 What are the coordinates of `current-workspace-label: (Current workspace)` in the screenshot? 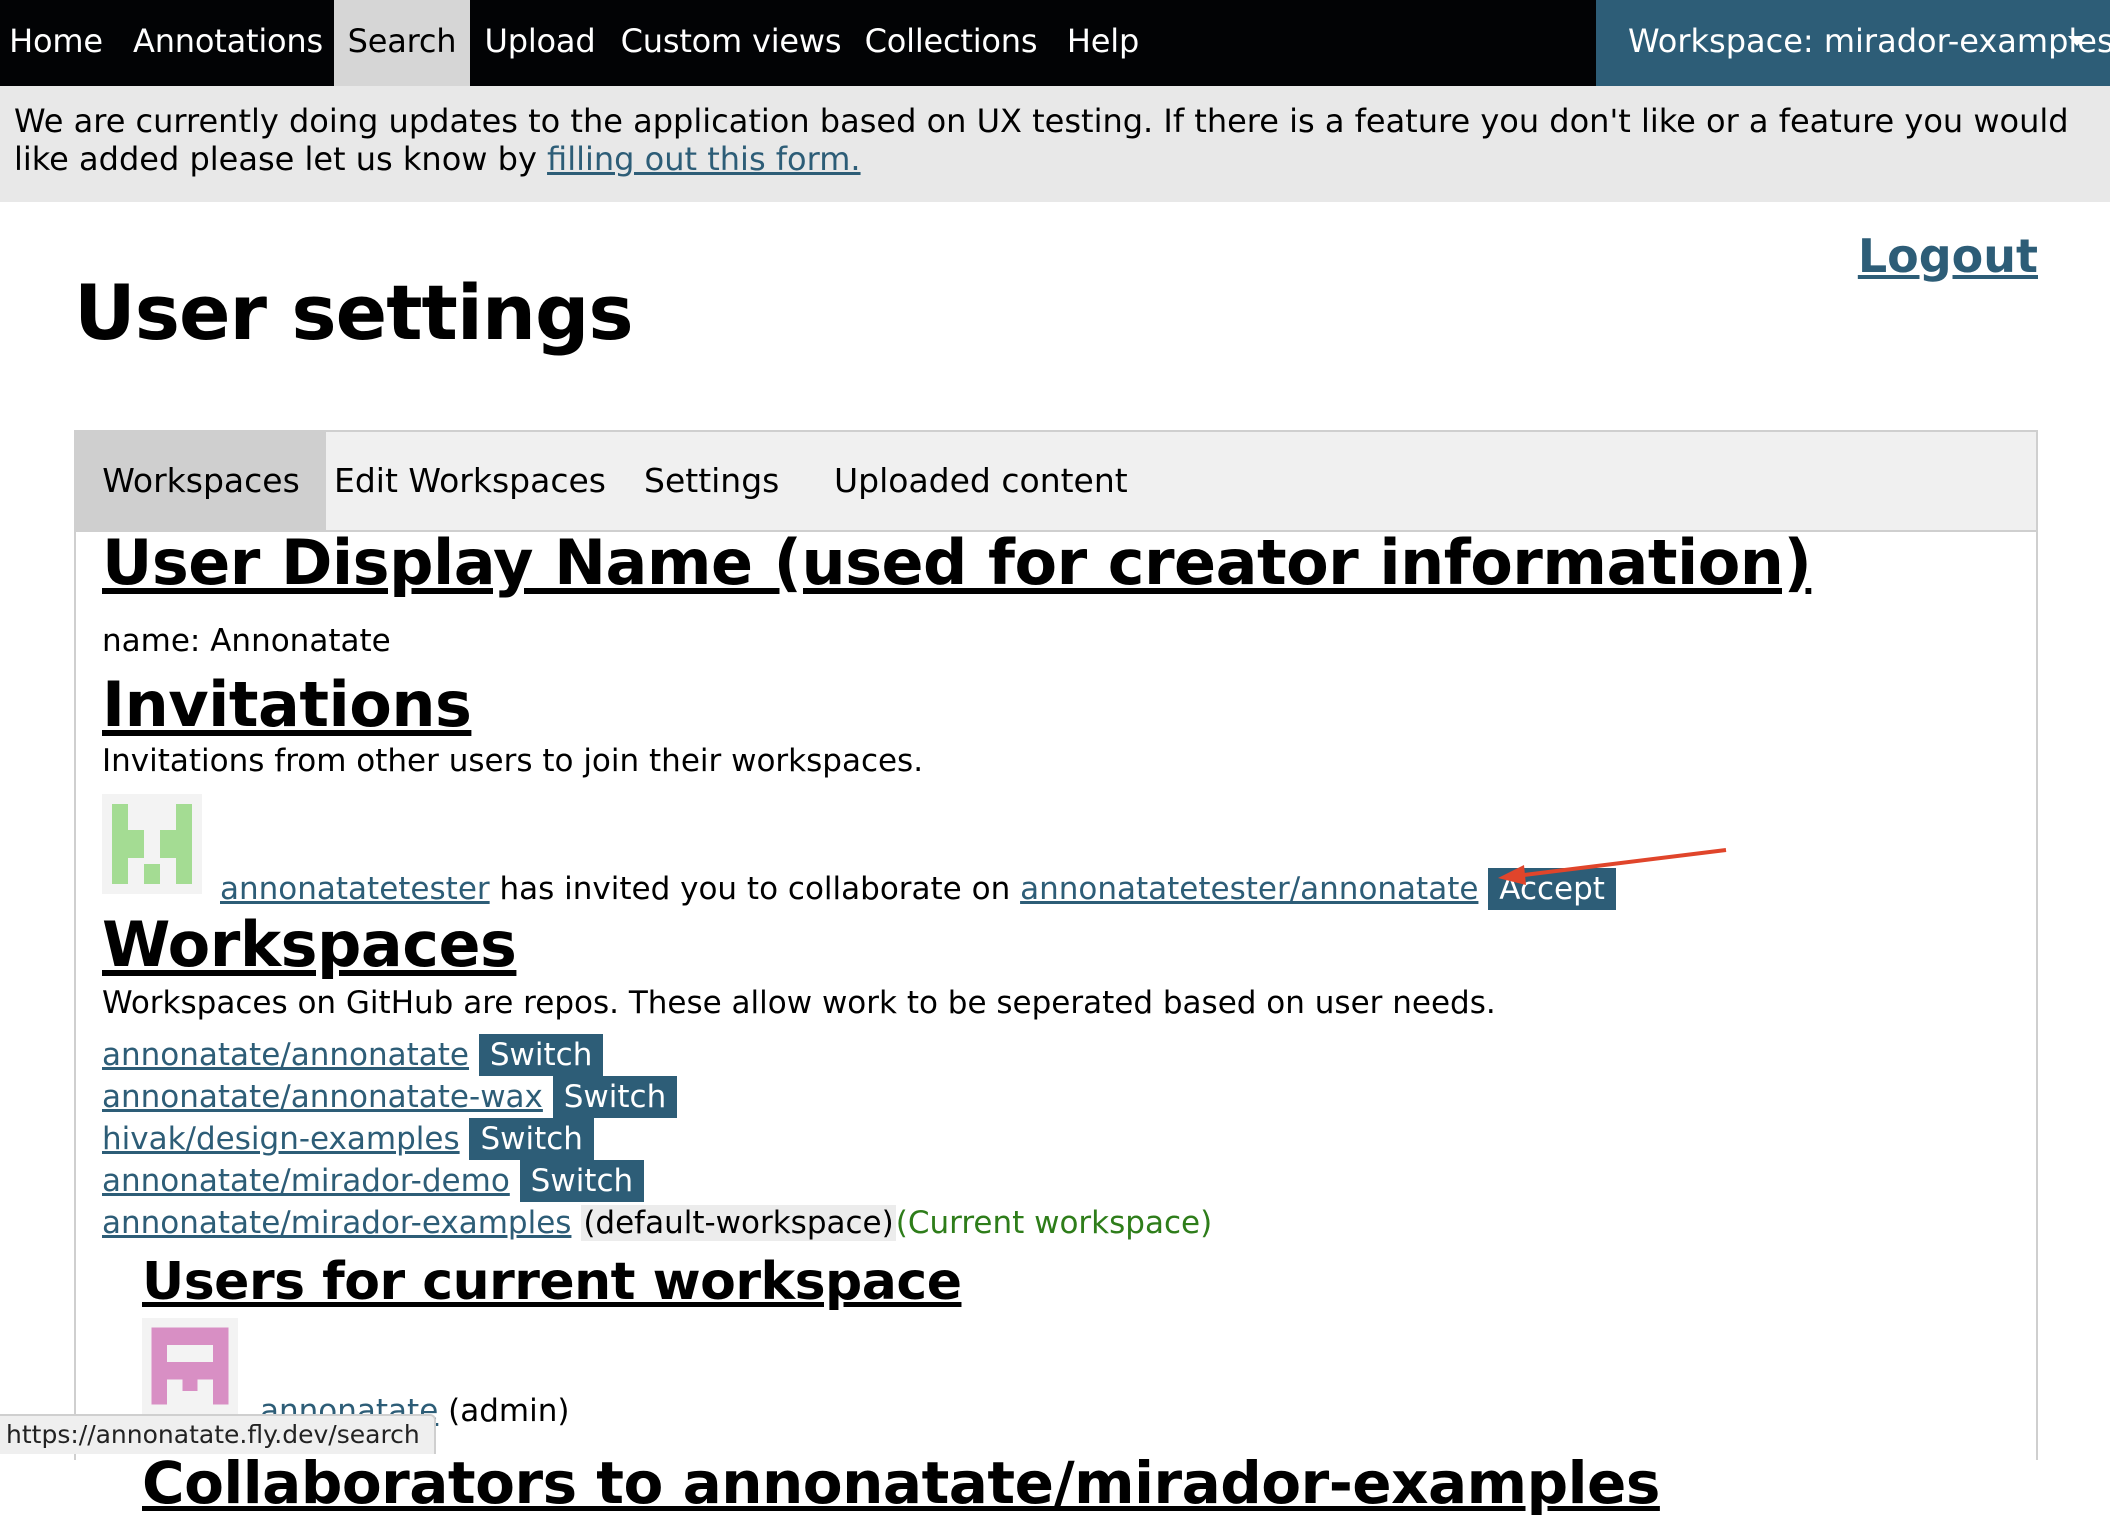 It's located at (1054, 1223).